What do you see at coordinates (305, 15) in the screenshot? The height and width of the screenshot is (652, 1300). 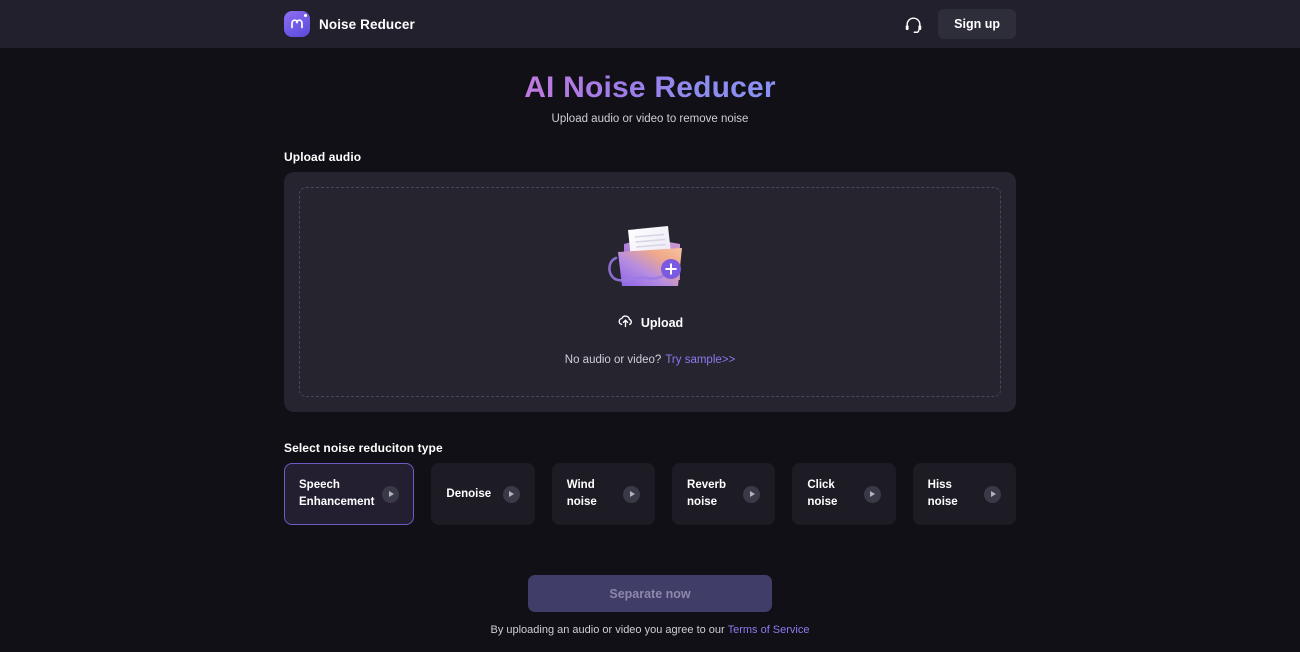 I see `logo-accent-dot` at bounding box center [305, 15].